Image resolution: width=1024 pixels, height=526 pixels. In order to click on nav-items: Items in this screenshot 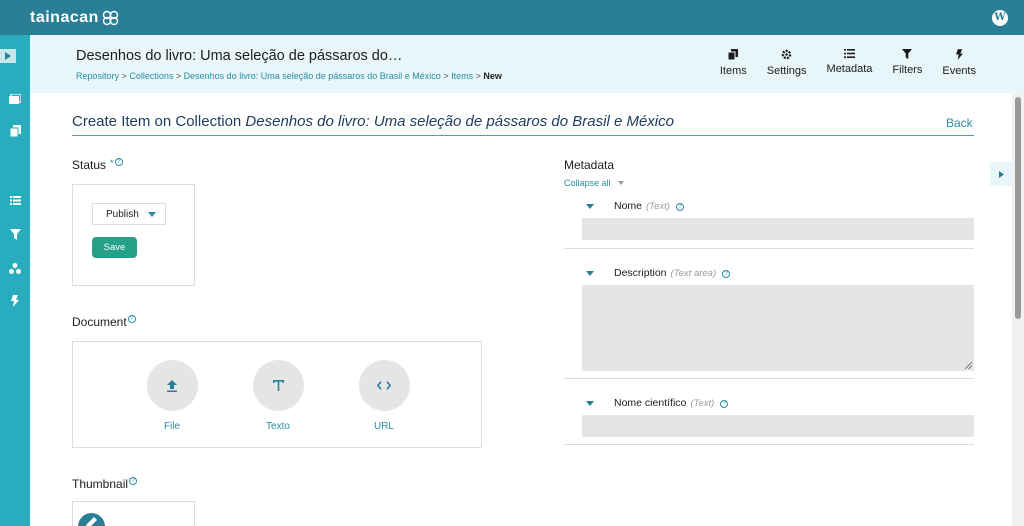, I will do `click(733, 63)`.